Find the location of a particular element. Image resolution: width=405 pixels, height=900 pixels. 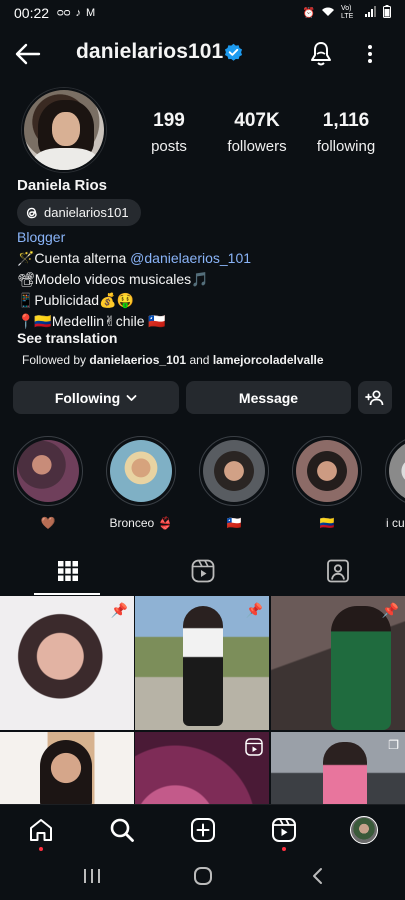

posts-label: posts is located at coordinates (169, 146).